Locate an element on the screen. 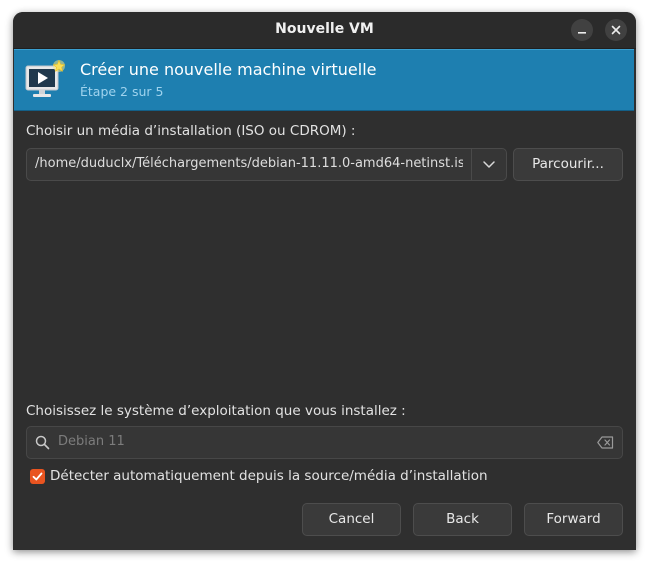  close-icon is located at coordinates (616, 30).